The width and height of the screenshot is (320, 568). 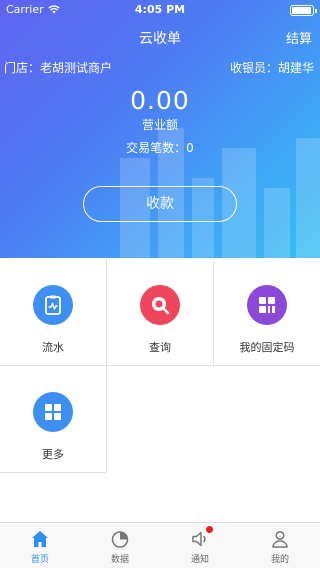 I want to click on battery-icon, so click(x=303, y=10).